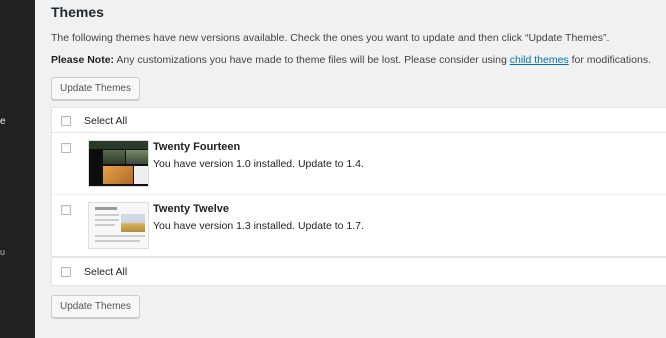 This screenshot has height=338, width=666. I want to click on theme-name: Twenty Twelve, so click(191, 209).